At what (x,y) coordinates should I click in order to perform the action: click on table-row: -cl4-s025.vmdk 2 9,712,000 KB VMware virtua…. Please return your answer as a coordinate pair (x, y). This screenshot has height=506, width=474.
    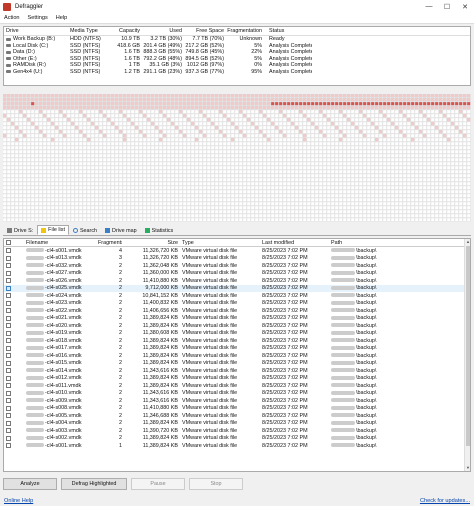
    Looking at the image, I should click on (237, 288).